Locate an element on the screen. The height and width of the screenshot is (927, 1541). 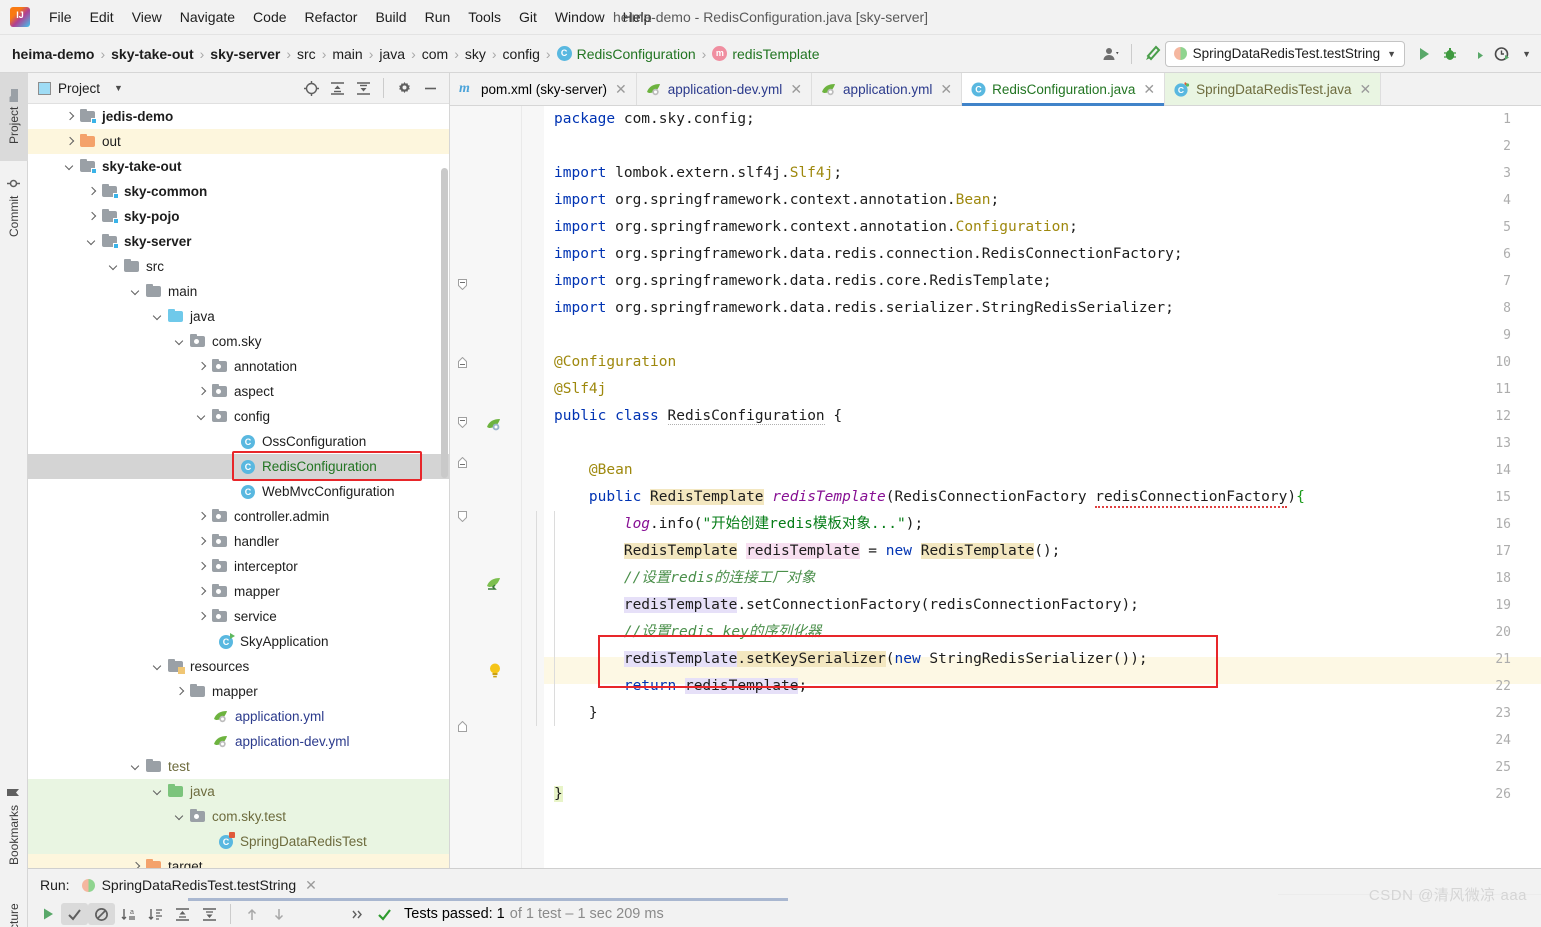
run-icon is located at coordinates (1424, 54).